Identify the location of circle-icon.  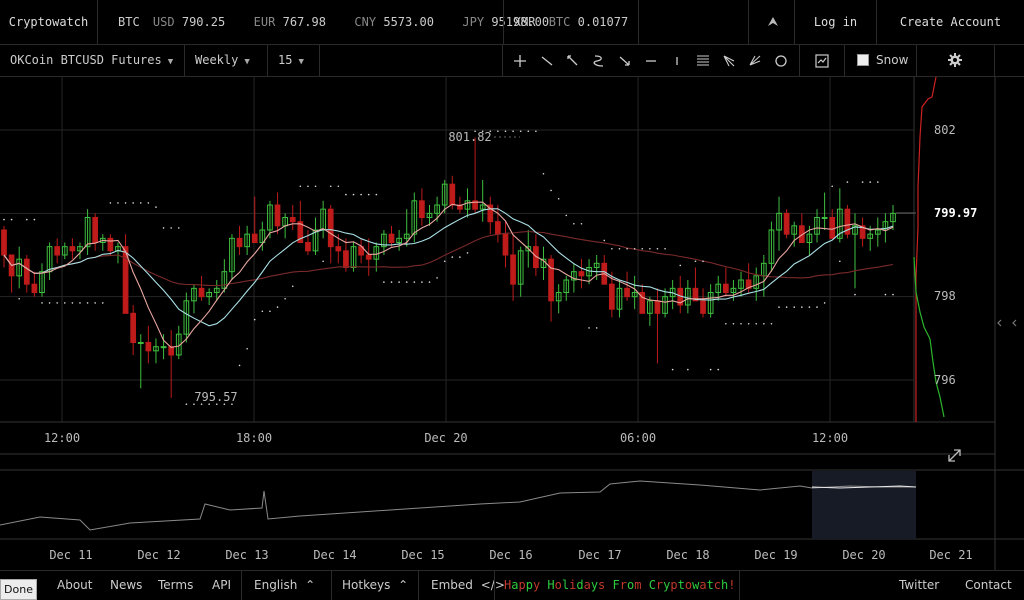
(781, 61).